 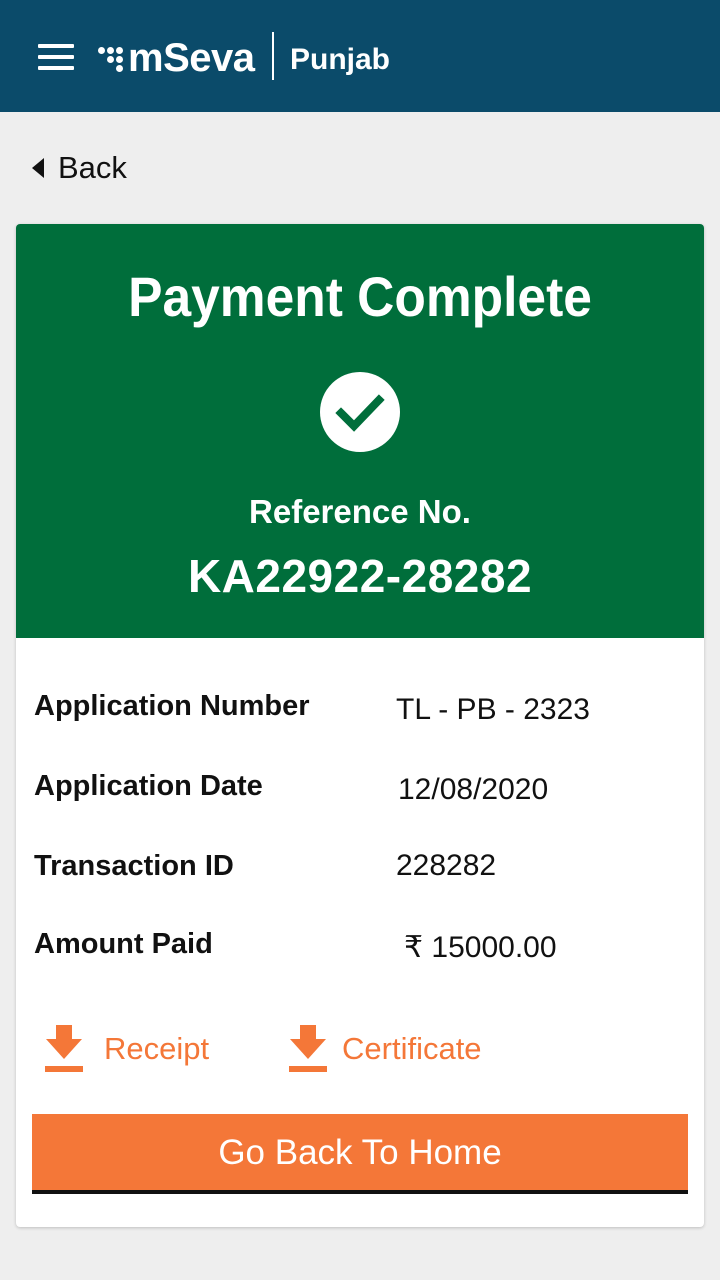 What do you see at coordinates (360, 1154) in the screenshot?
I see `go-back-home-button: Go Back To Home` at bounding box center [360, 1154].